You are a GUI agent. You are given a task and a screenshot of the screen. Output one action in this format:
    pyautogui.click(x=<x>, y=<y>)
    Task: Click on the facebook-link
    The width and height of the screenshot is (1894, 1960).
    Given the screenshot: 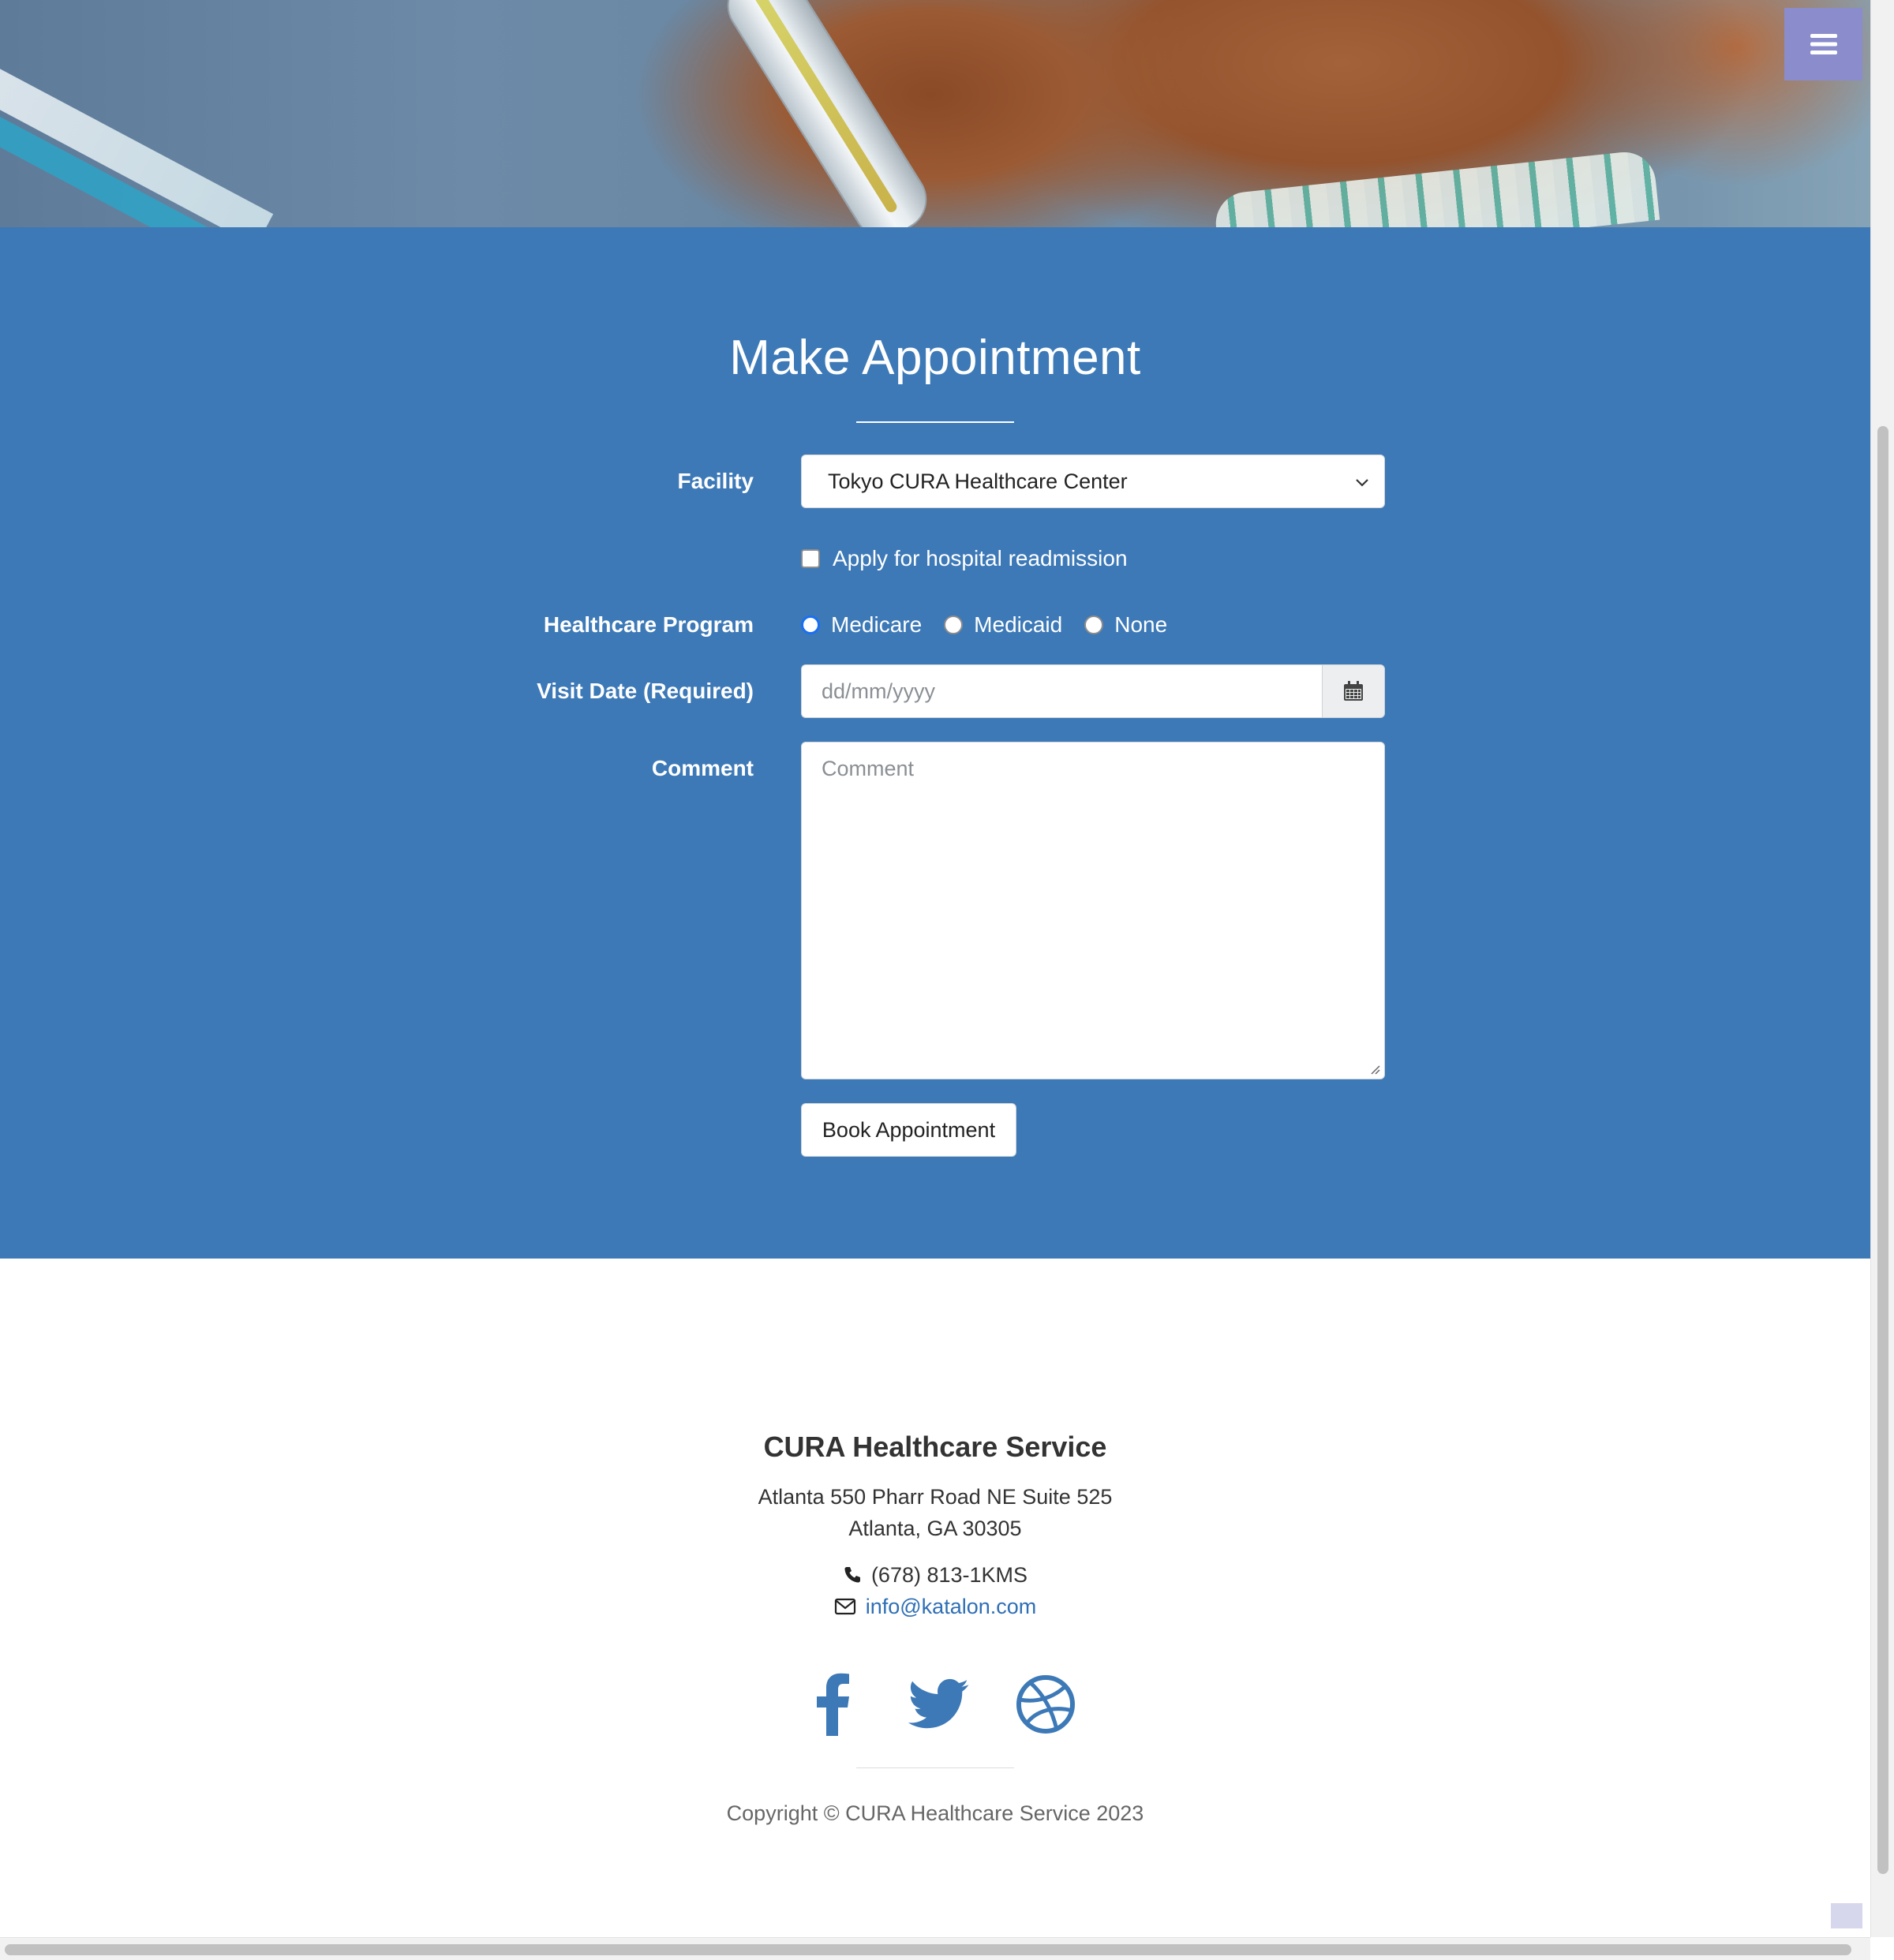 What is the action you would take?
    pyautogui.click(x=832, y=1705)
    